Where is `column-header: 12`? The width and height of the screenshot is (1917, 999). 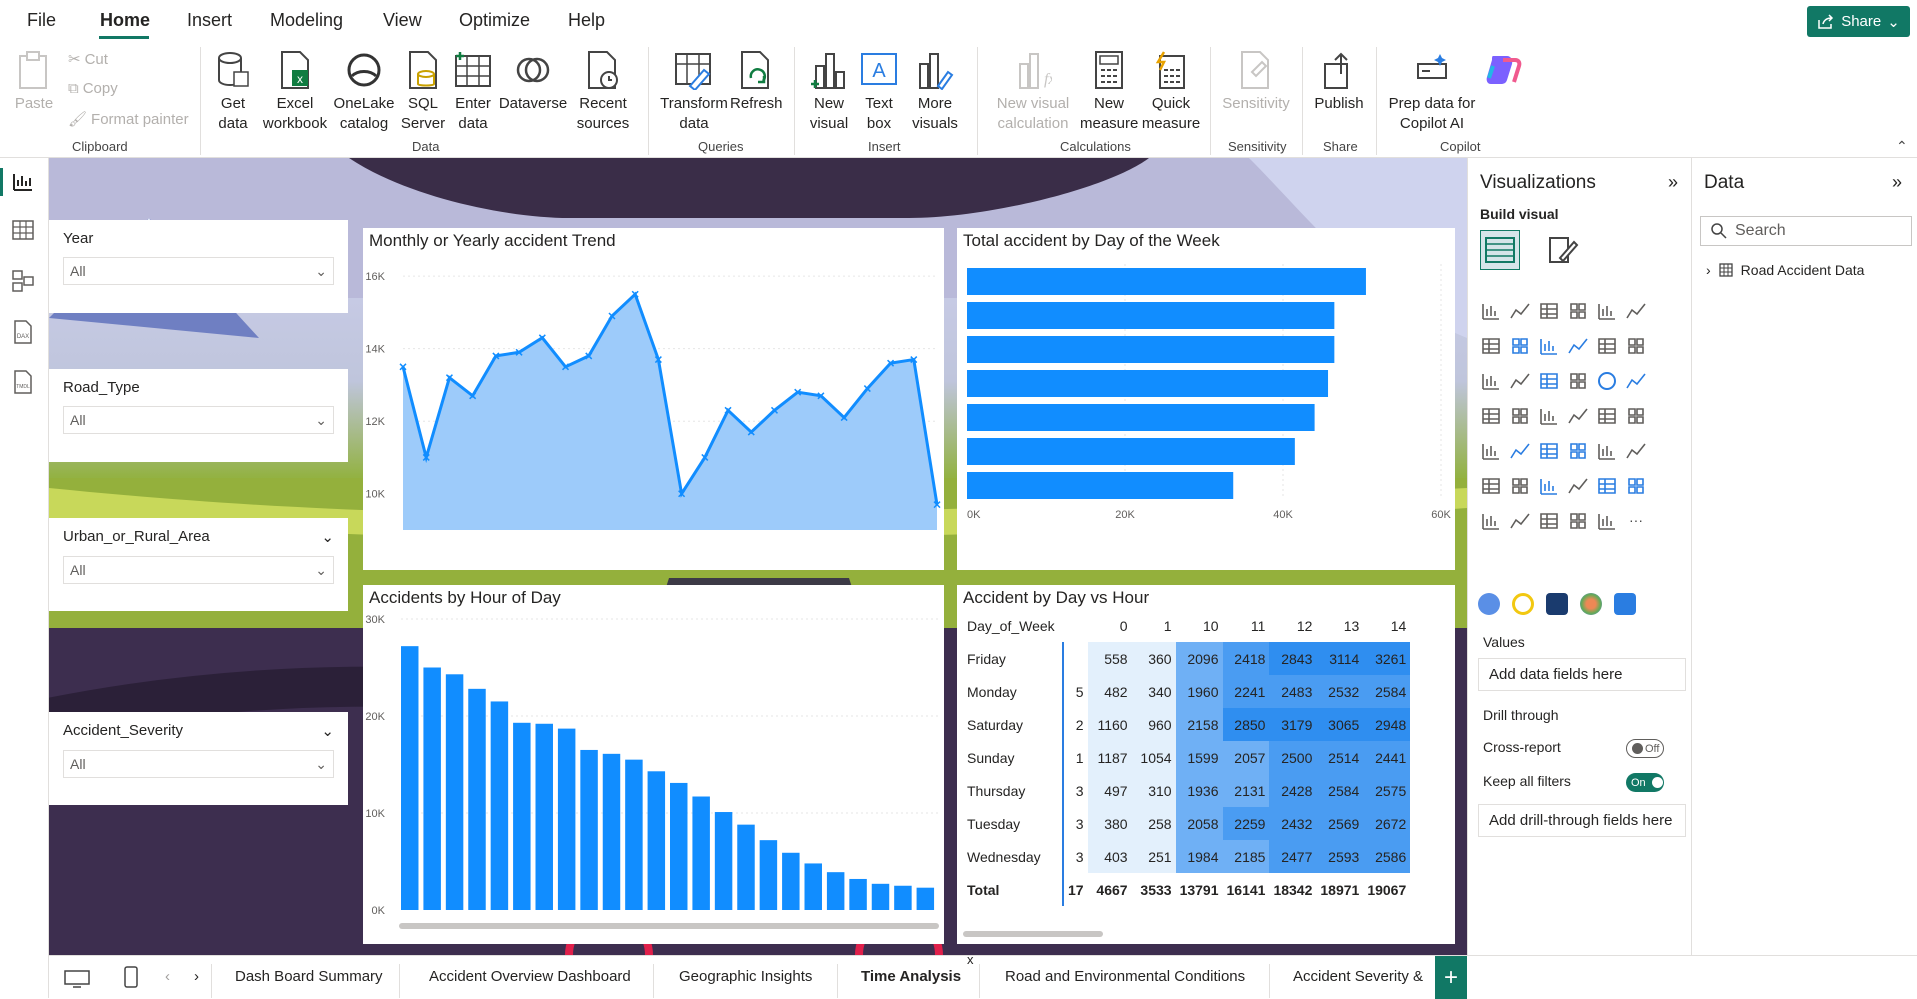
column-header: 12 is located at coordinates (1292, 625).